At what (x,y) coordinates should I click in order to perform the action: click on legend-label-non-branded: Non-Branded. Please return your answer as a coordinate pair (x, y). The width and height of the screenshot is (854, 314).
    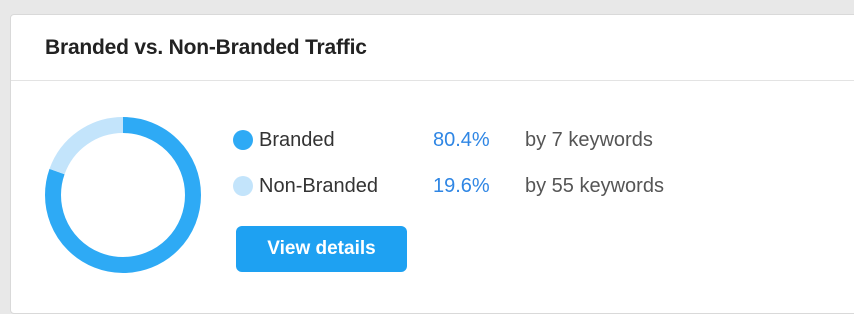
    Looking at the image, I should click on (318, 185).